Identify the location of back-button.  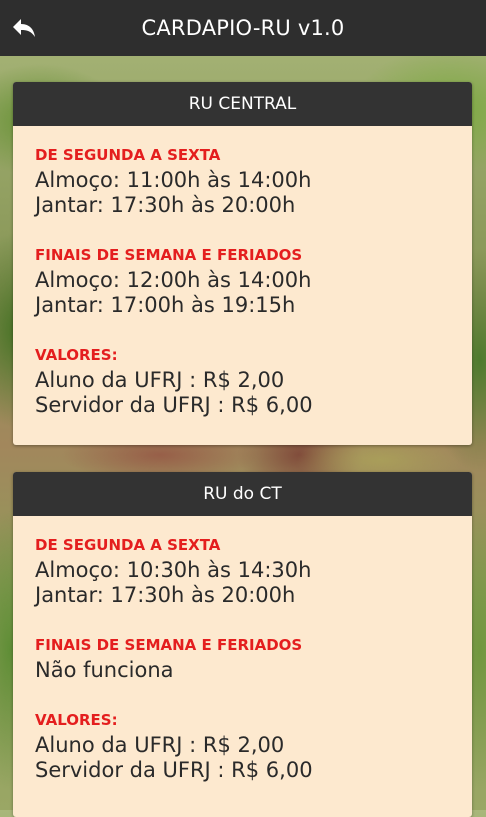
(24, 28).